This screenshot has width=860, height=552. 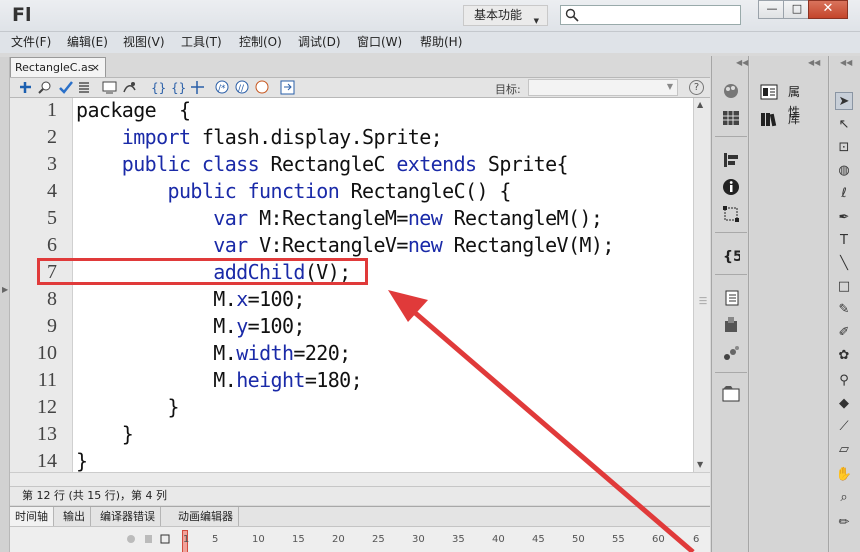 I want to click on check-syntax-icon, so click(x=65, y=87).